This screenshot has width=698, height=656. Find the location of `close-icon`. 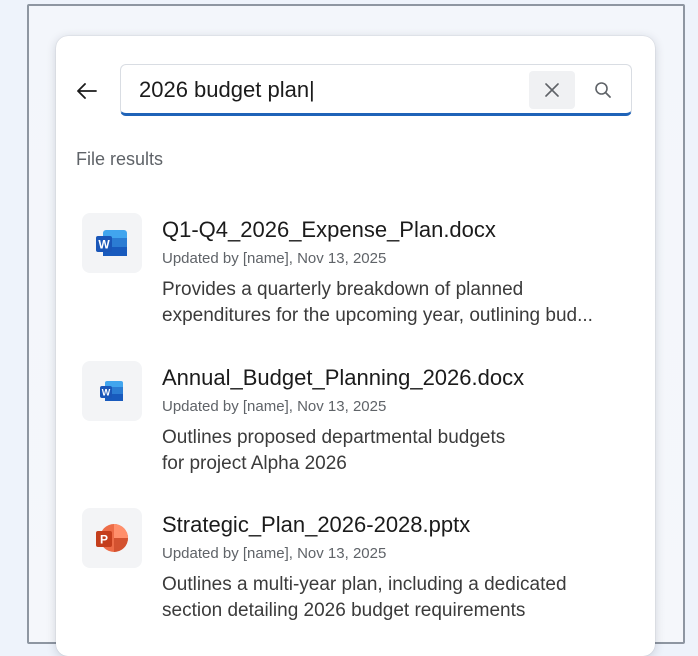

close-icon is located at coordinates (552, 90).